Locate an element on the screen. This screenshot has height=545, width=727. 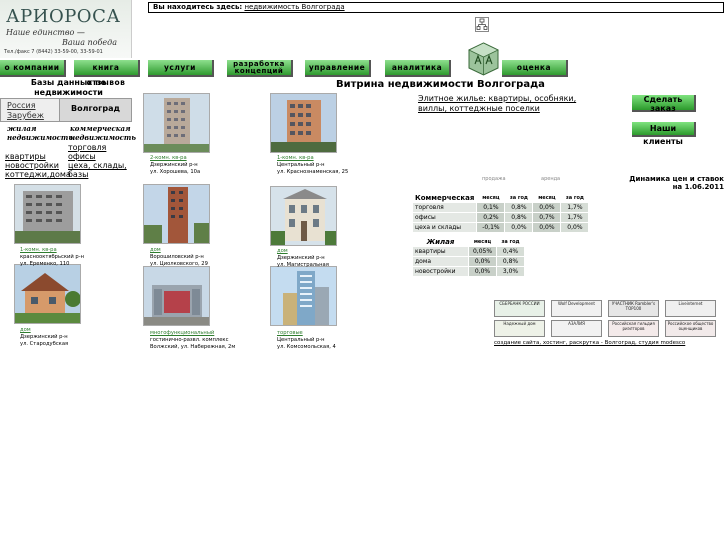
nav-about-company: о компании is located at coordinates (33, 68).